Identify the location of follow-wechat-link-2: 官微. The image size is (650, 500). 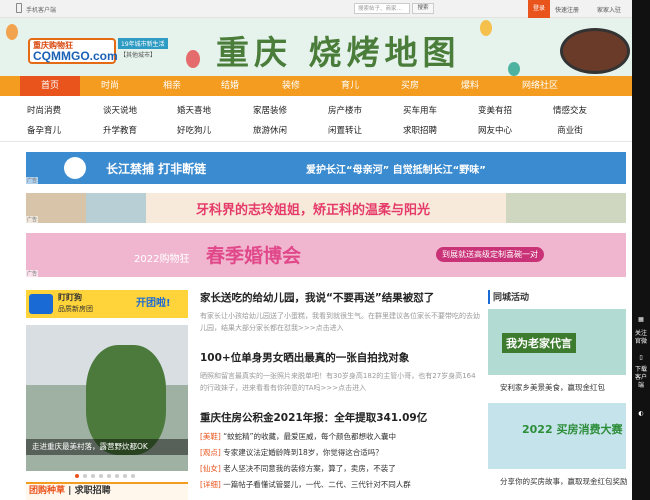
(641, 342).